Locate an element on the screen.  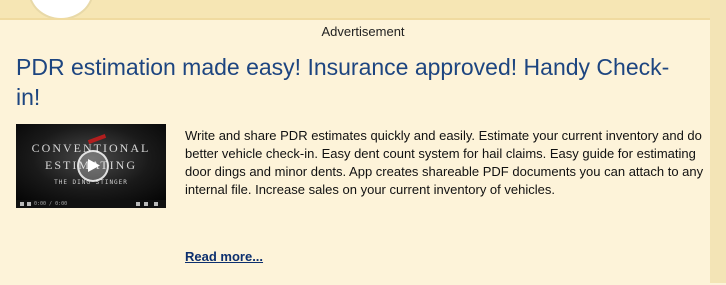
play-icon is located at coordinates (93, 166).